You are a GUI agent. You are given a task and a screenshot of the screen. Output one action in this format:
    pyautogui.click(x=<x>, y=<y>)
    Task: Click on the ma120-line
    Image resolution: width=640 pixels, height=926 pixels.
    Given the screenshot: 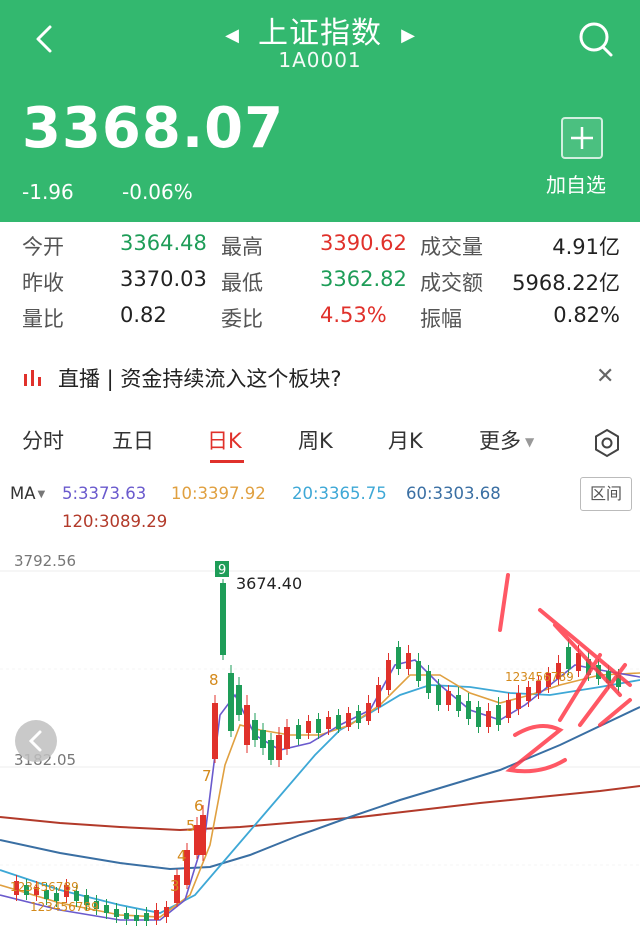 What is the action you would take?
    pyautogui.click(x=320, y=808)
    